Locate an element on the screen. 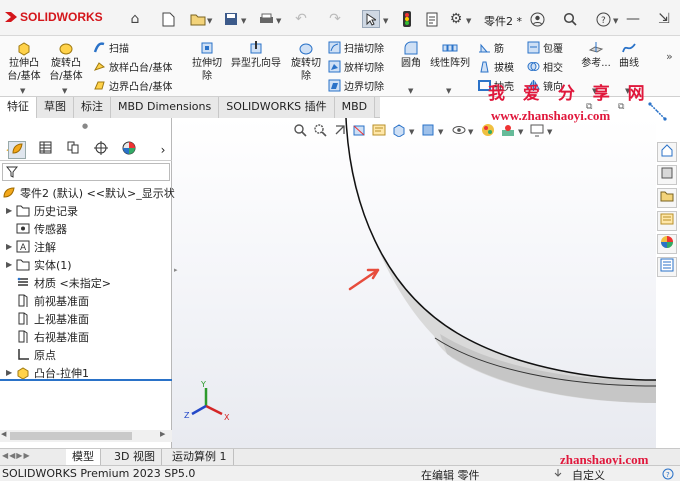 The width and height of the screenshot is (680, 483). tree-item-annotations: ▶ A 注解 is located at coordinates (31, 246).